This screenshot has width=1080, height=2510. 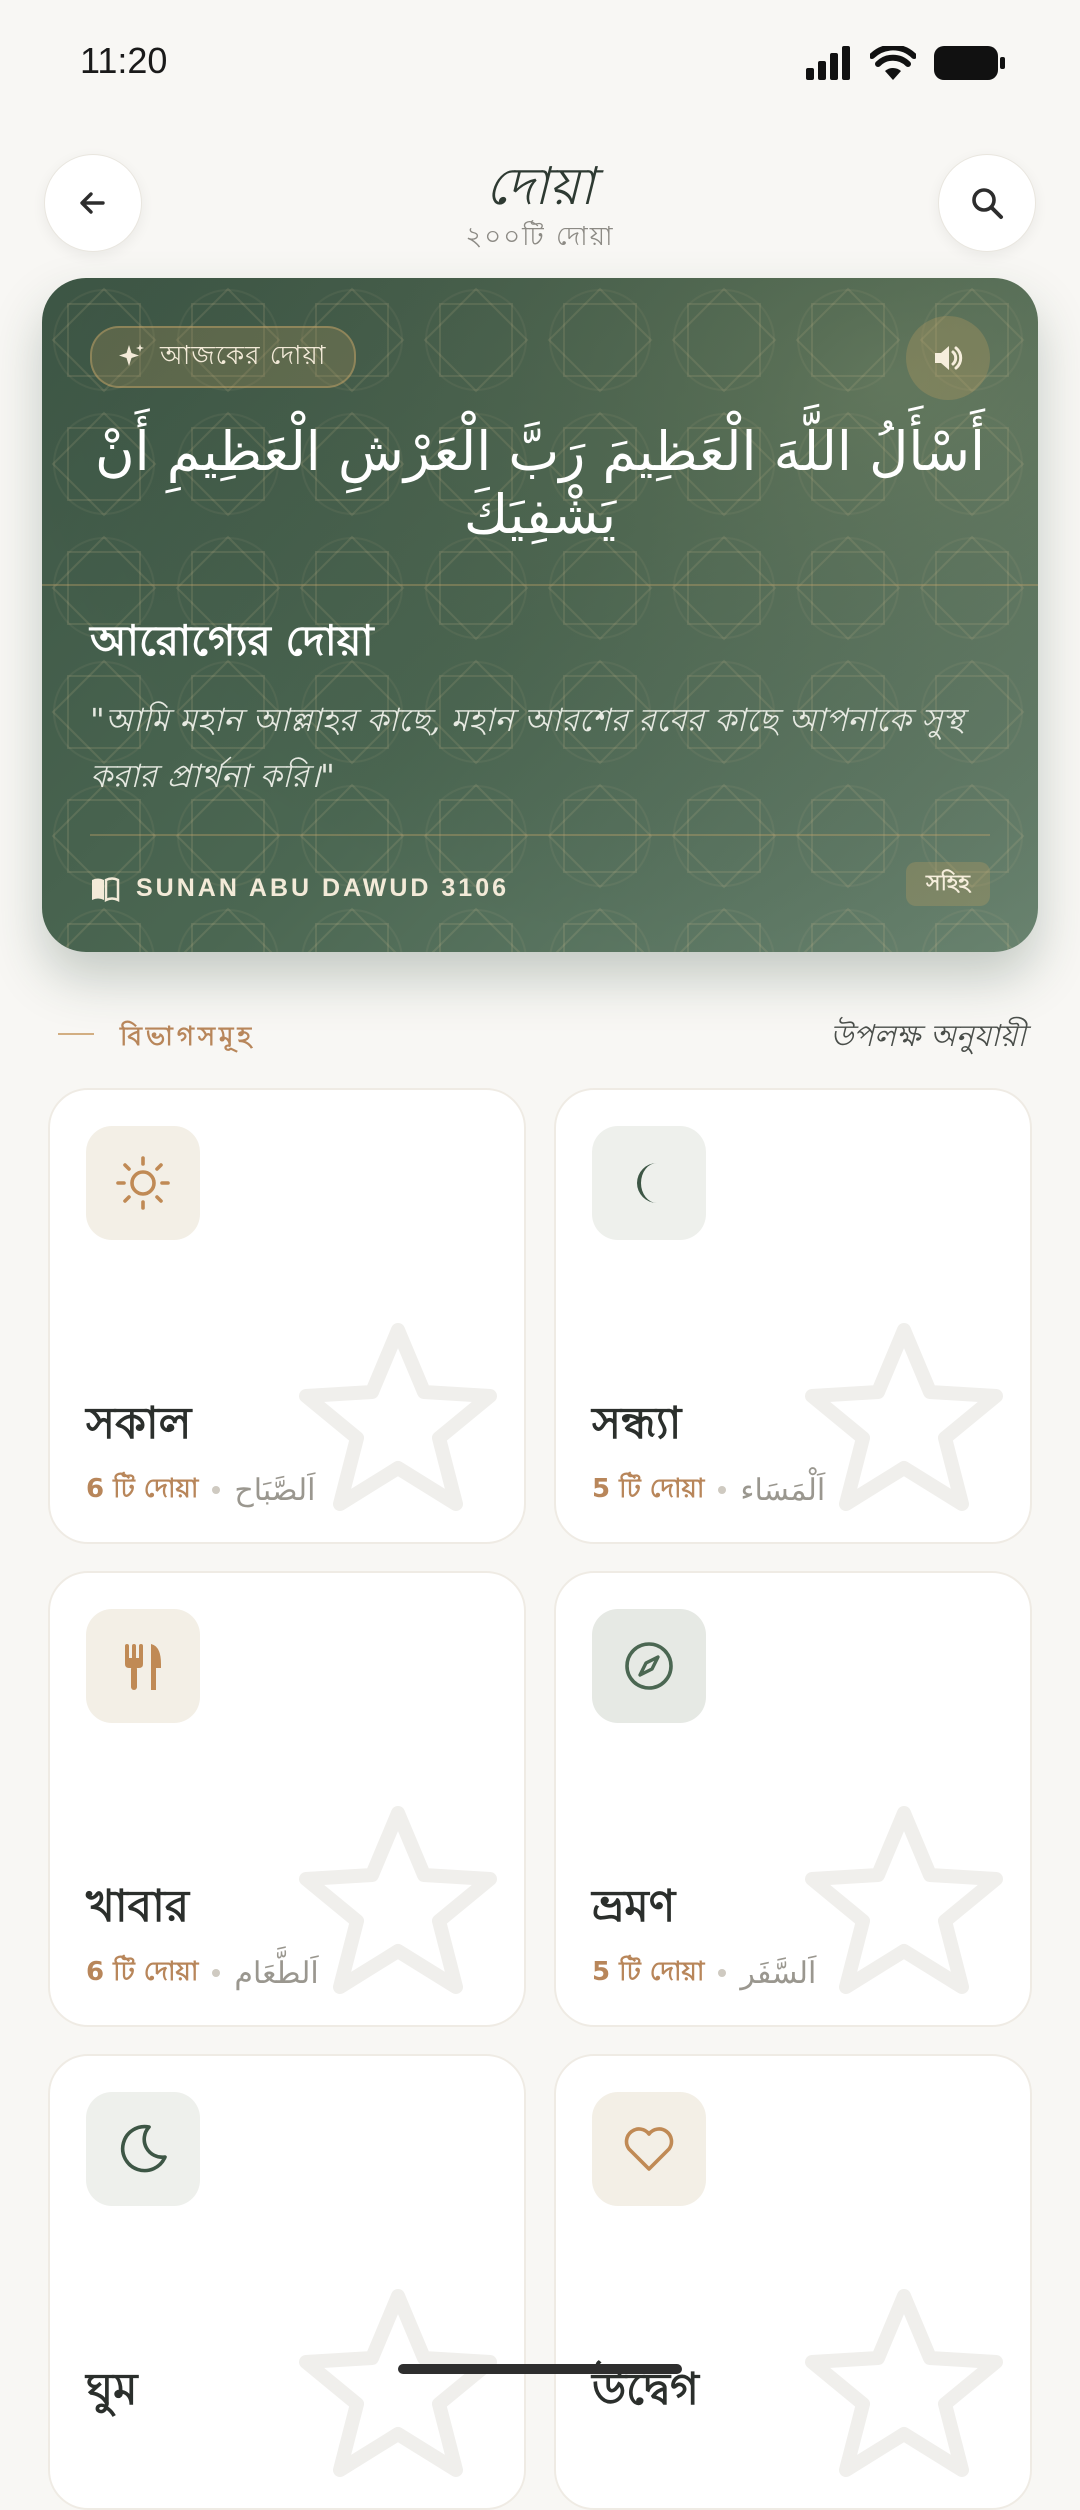 I want to click on category-title: ভ্রমণ, so click(x=634, y=1906).